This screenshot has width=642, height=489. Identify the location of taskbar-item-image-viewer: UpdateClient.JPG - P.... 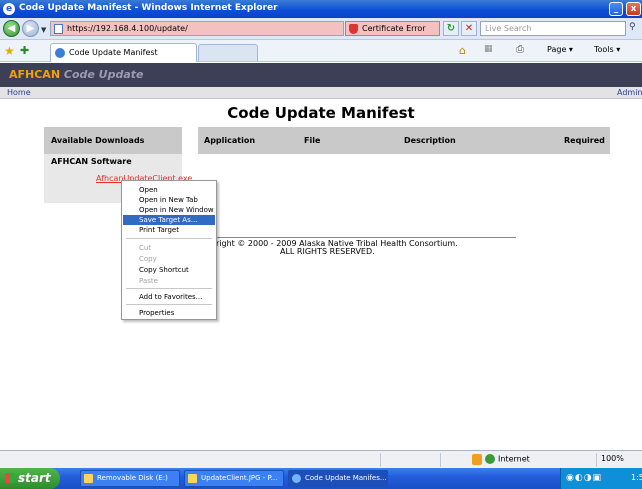
(234, 478).